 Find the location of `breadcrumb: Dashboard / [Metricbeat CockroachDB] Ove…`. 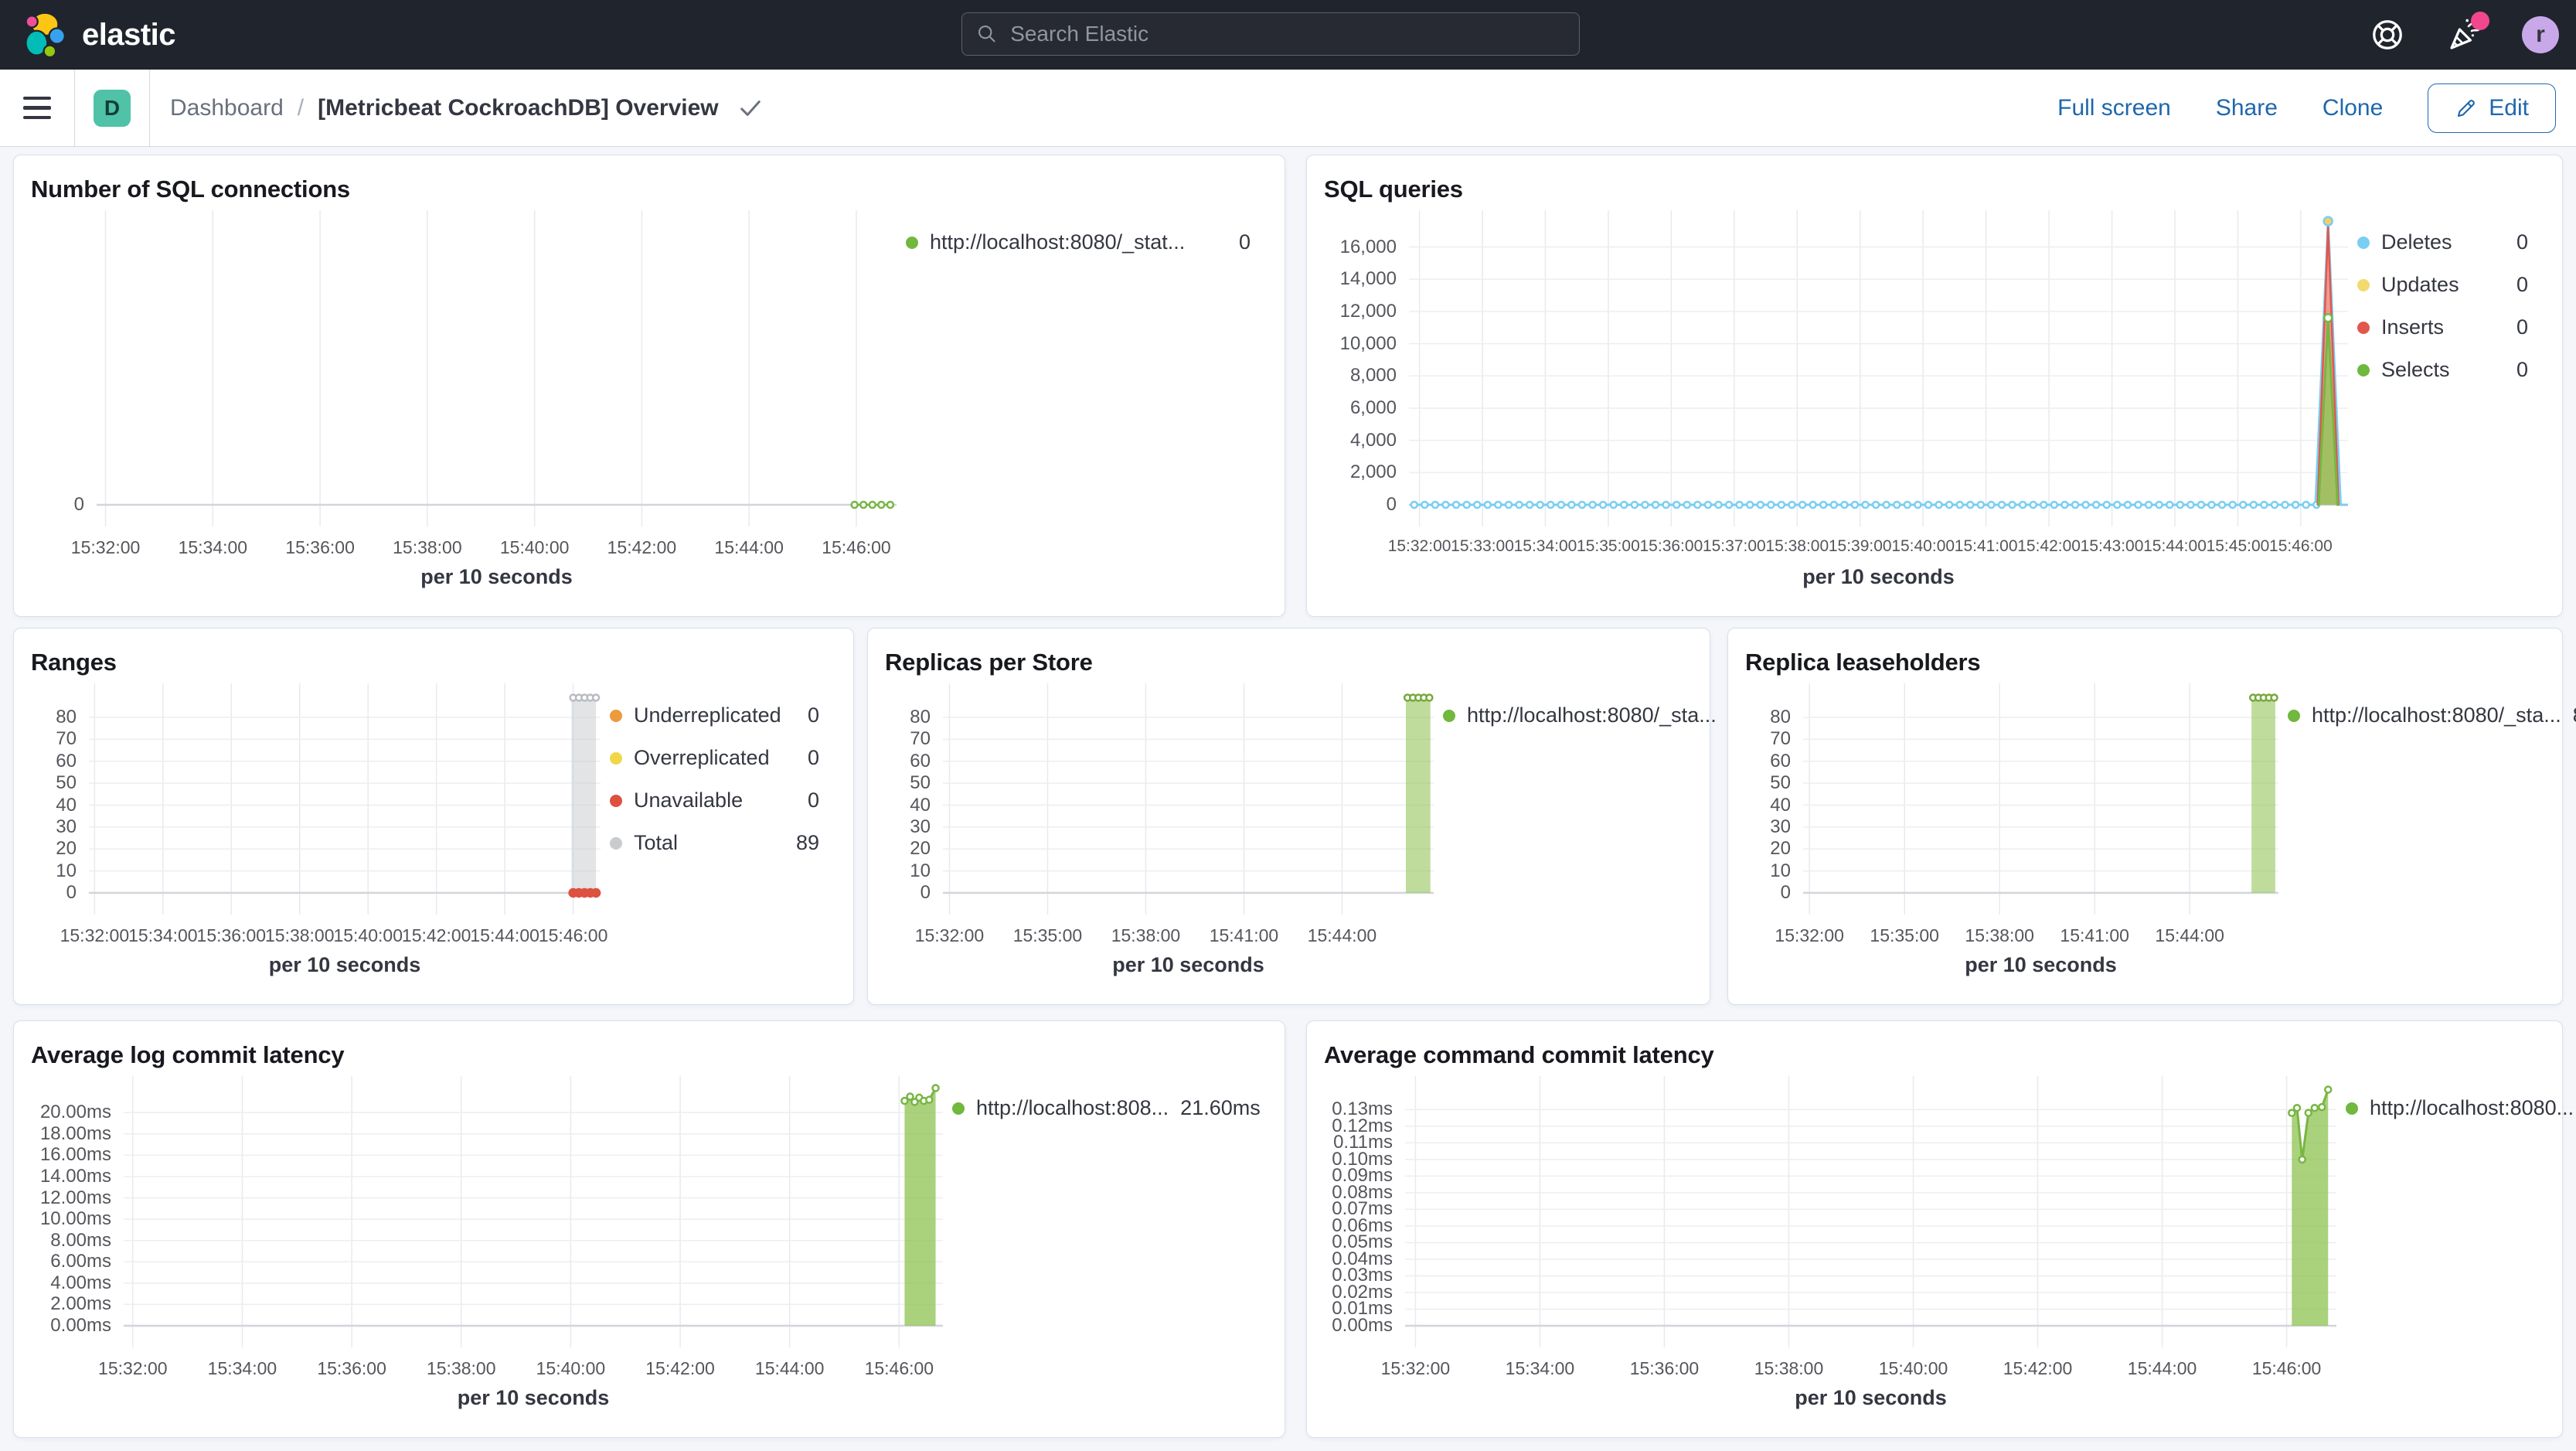

breadcrumb: Dashboard / [Metricbeat CockroachDB] Ove… is located at coordinates (466, 108).